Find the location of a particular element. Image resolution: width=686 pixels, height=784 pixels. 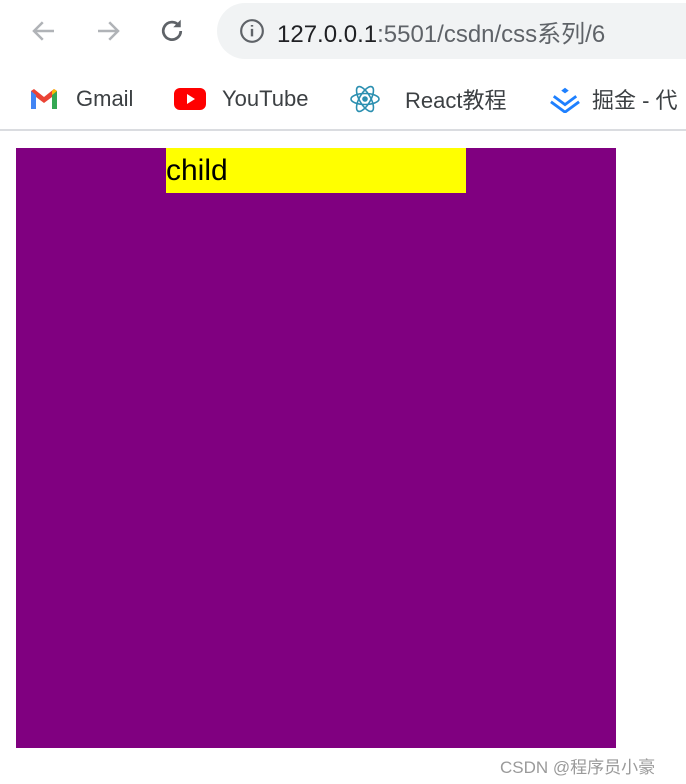

back-button is located at coordinates (44, 31).